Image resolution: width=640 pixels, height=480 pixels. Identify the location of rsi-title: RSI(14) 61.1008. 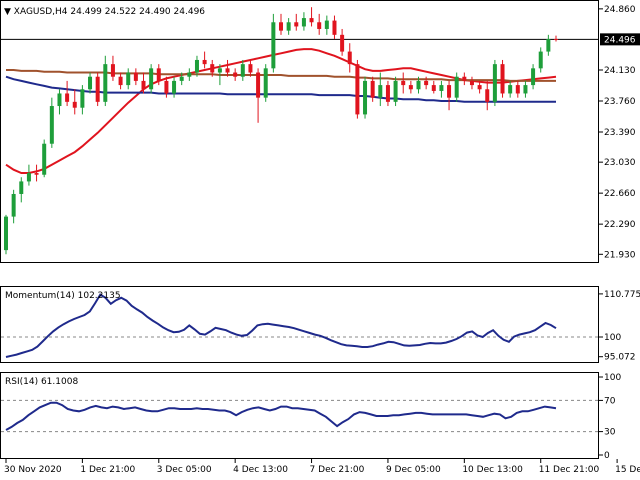
(41, 382).